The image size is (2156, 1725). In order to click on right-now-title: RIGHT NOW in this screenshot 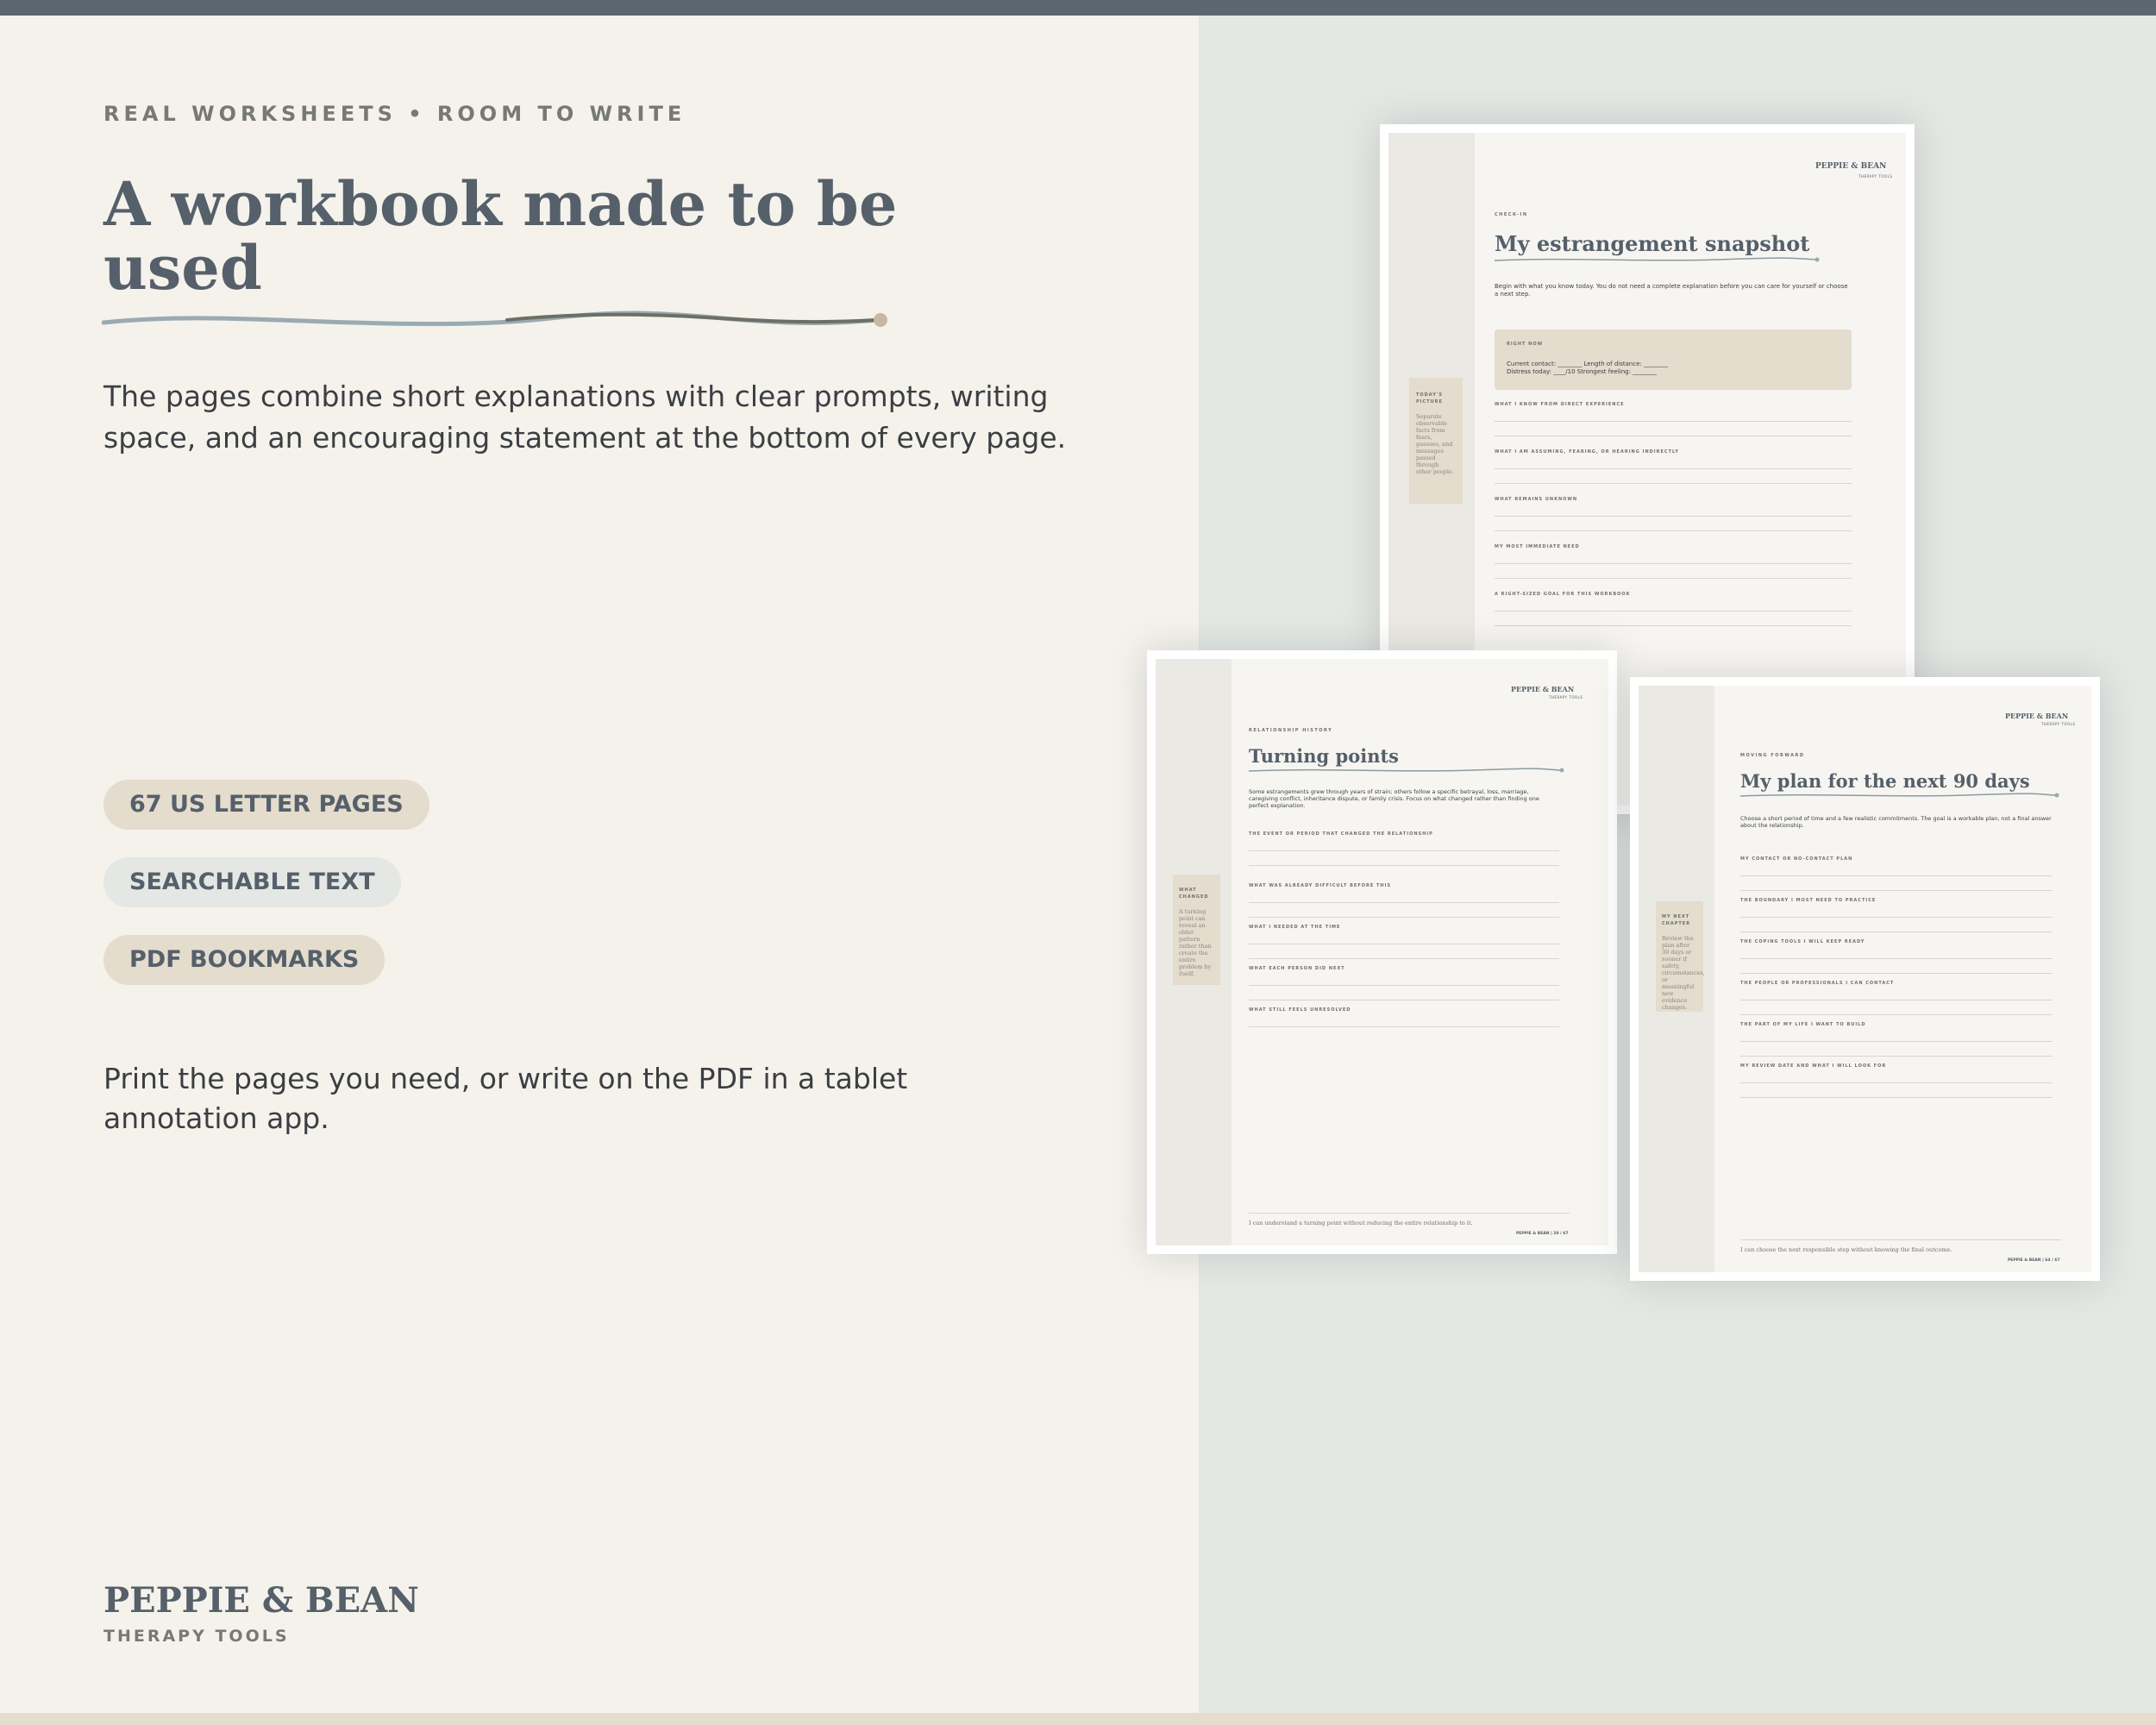, I will do `click(1525, 345)`.